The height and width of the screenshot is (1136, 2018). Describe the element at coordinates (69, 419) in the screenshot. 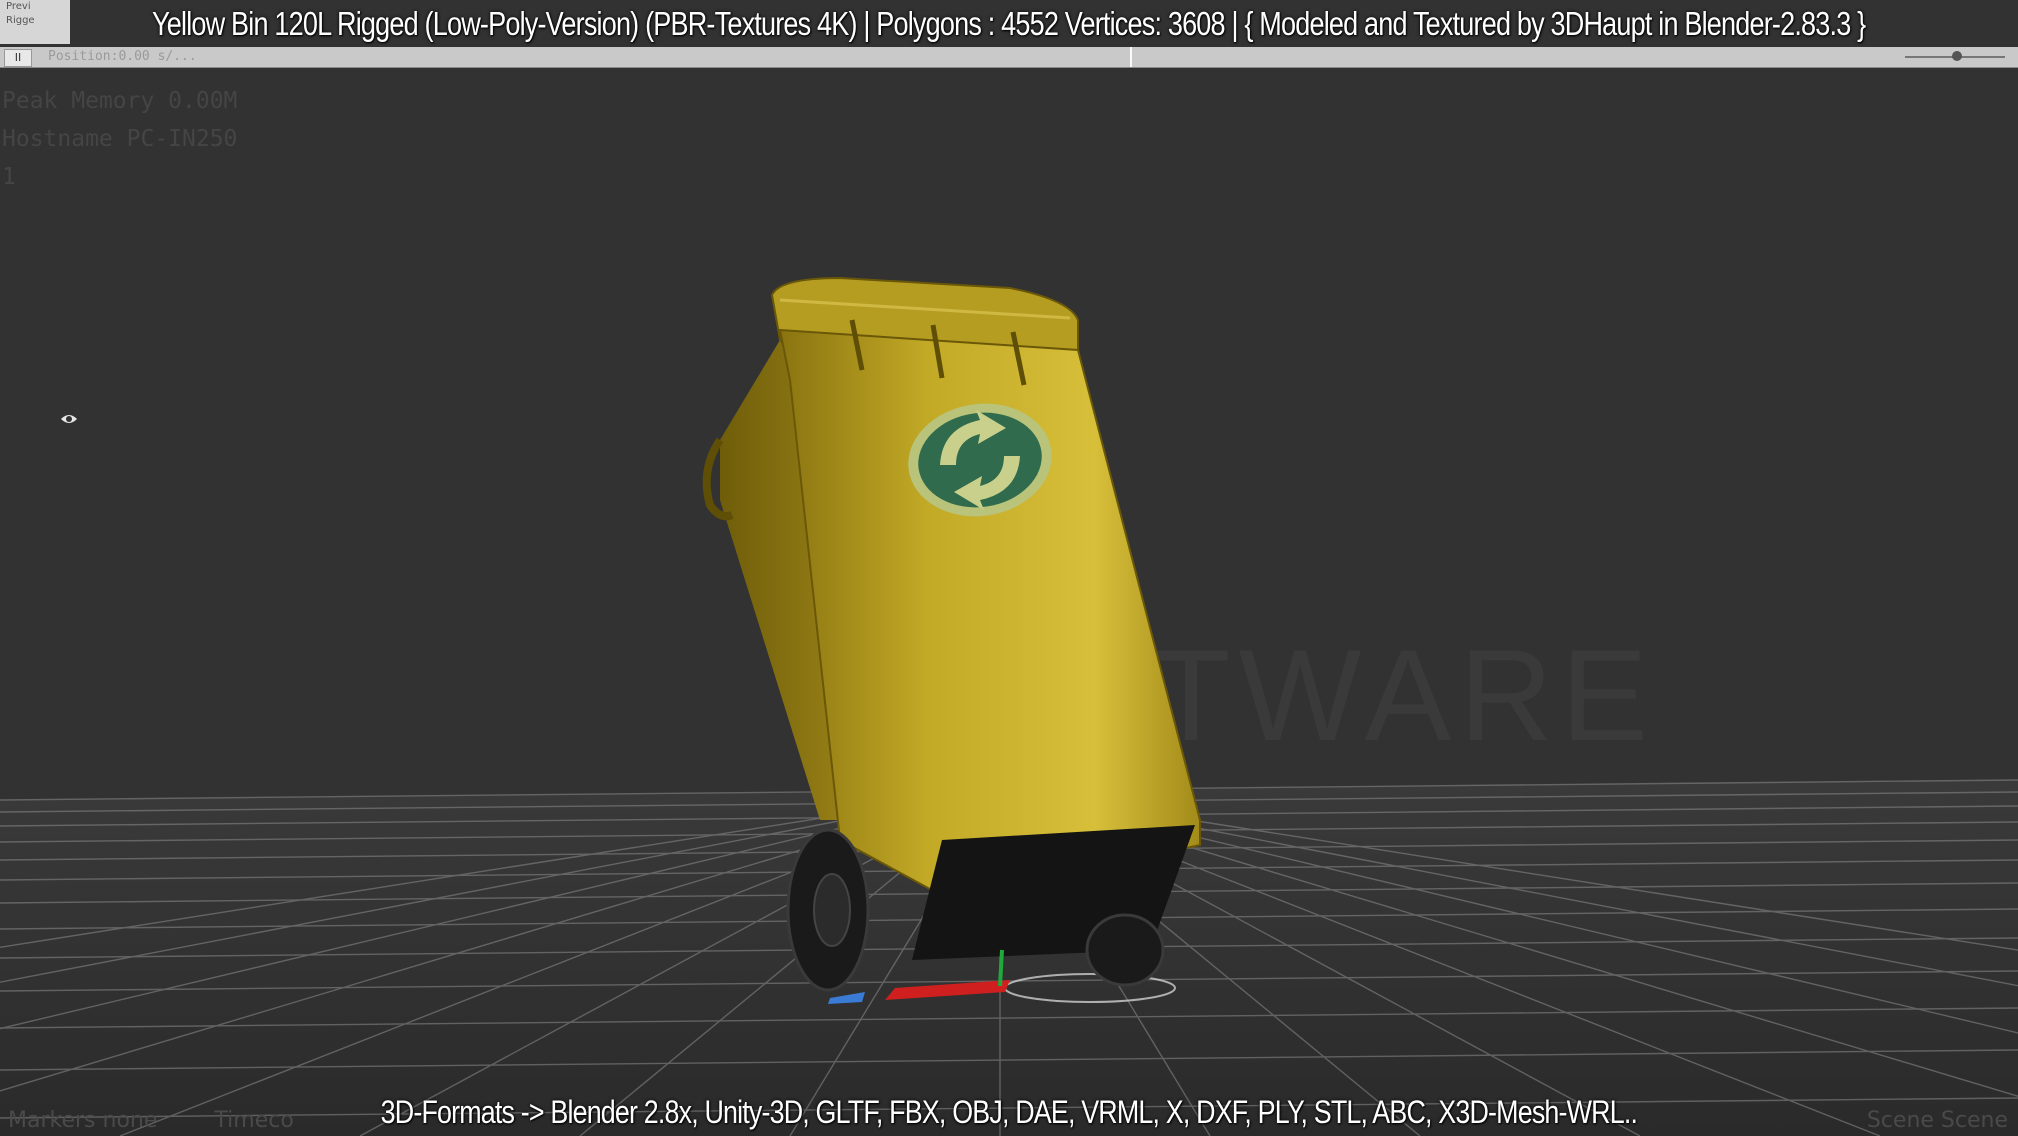

I see `eye-icon` at that location.